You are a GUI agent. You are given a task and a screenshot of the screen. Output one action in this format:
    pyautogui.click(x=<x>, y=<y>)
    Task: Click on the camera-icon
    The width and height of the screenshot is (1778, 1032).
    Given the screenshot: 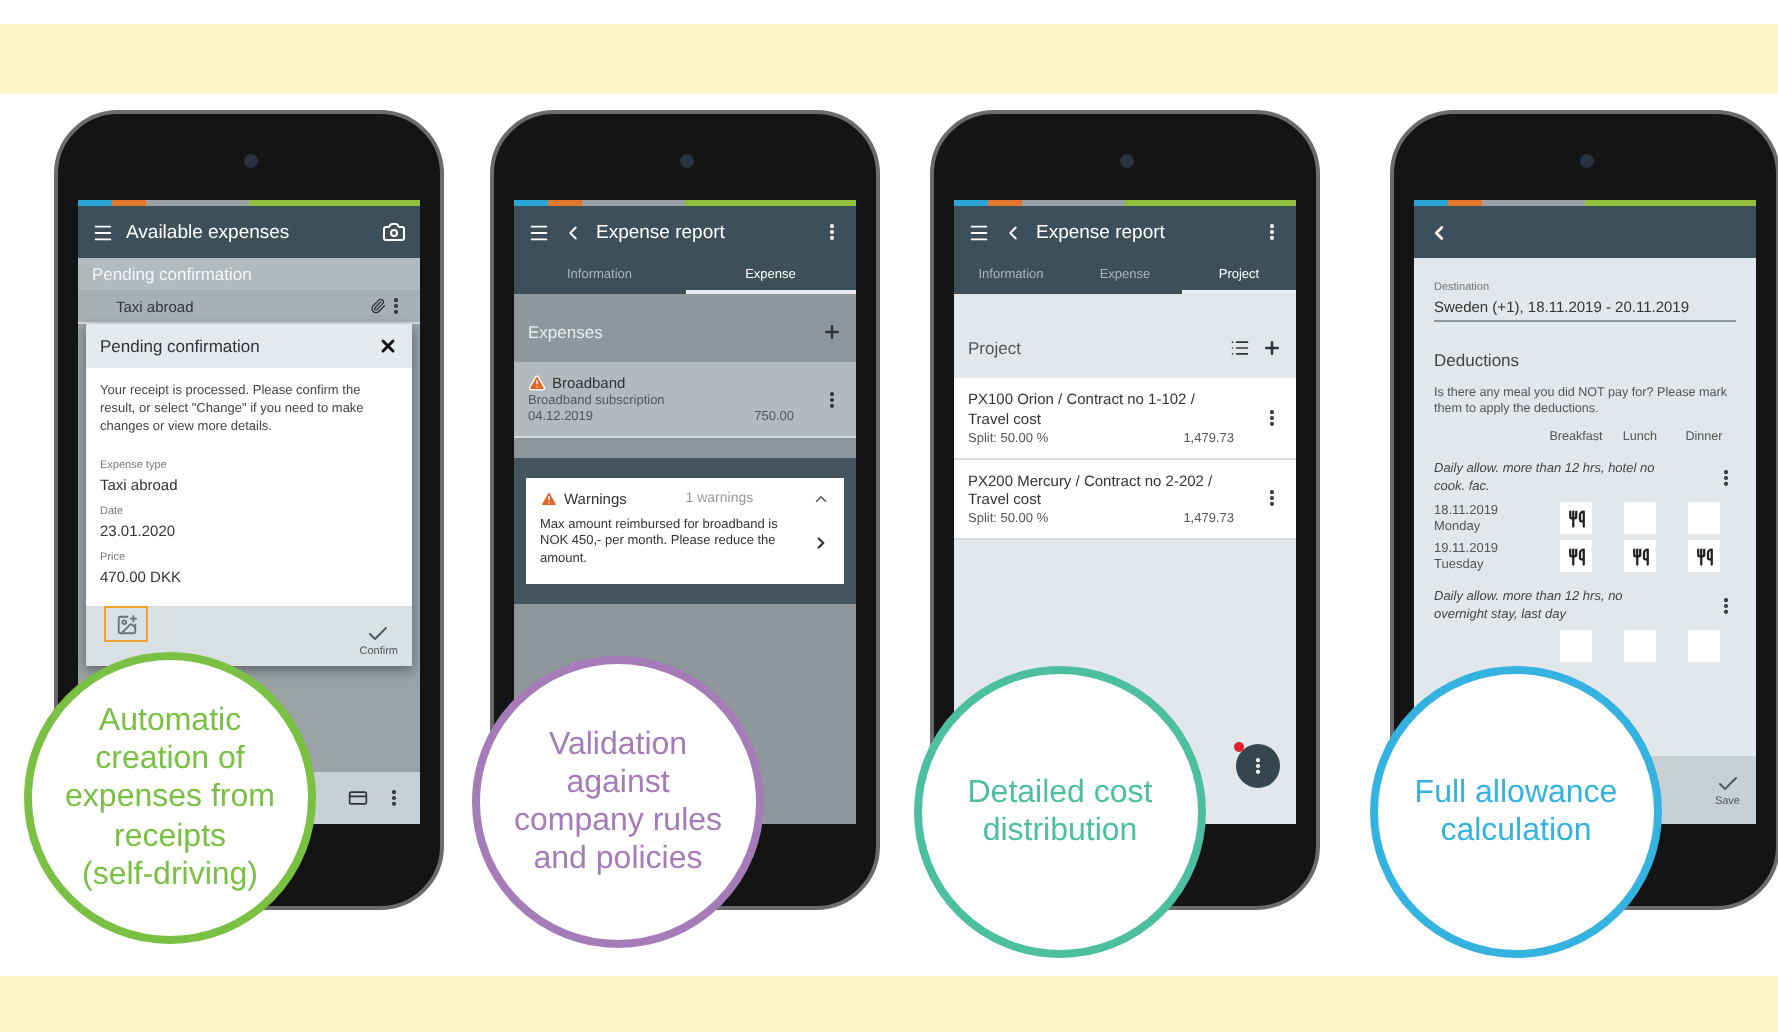 What is the action you would take?
    pyautogui.click(x=394, y=232)
    